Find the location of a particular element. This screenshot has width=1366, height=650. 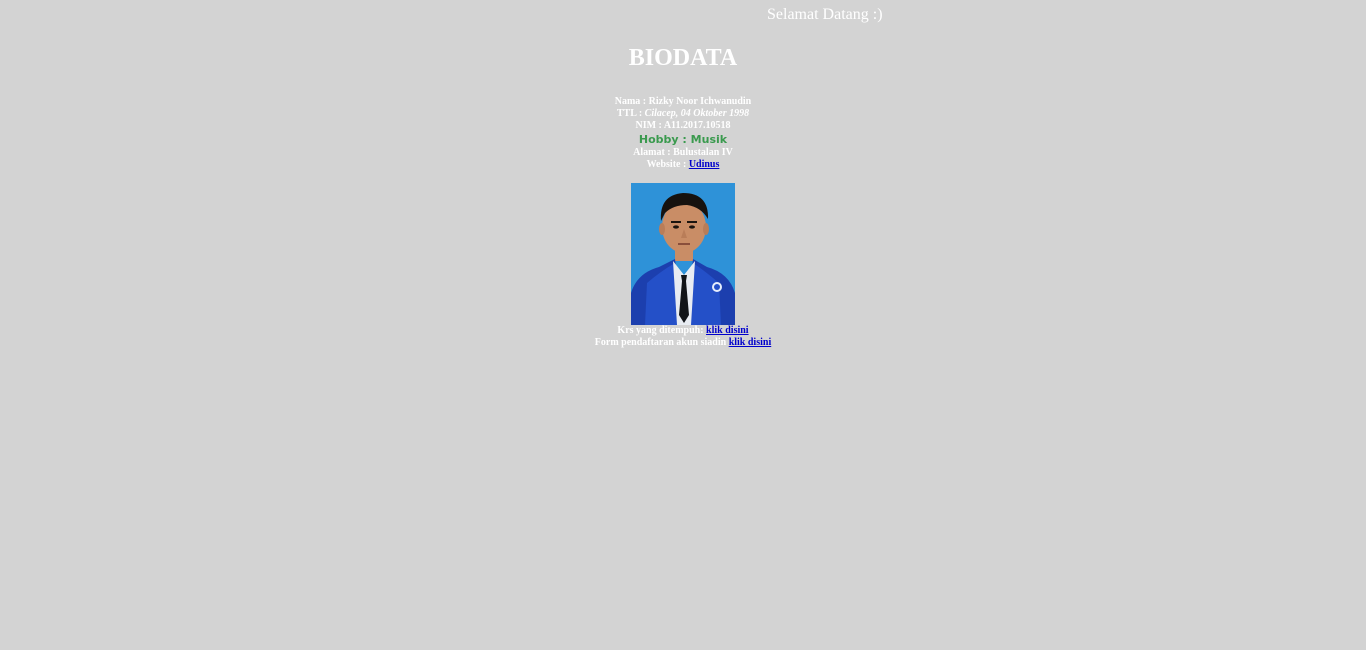

alamat-row: Alamat : Bulustalan IV is located at coordinates (683, 153).